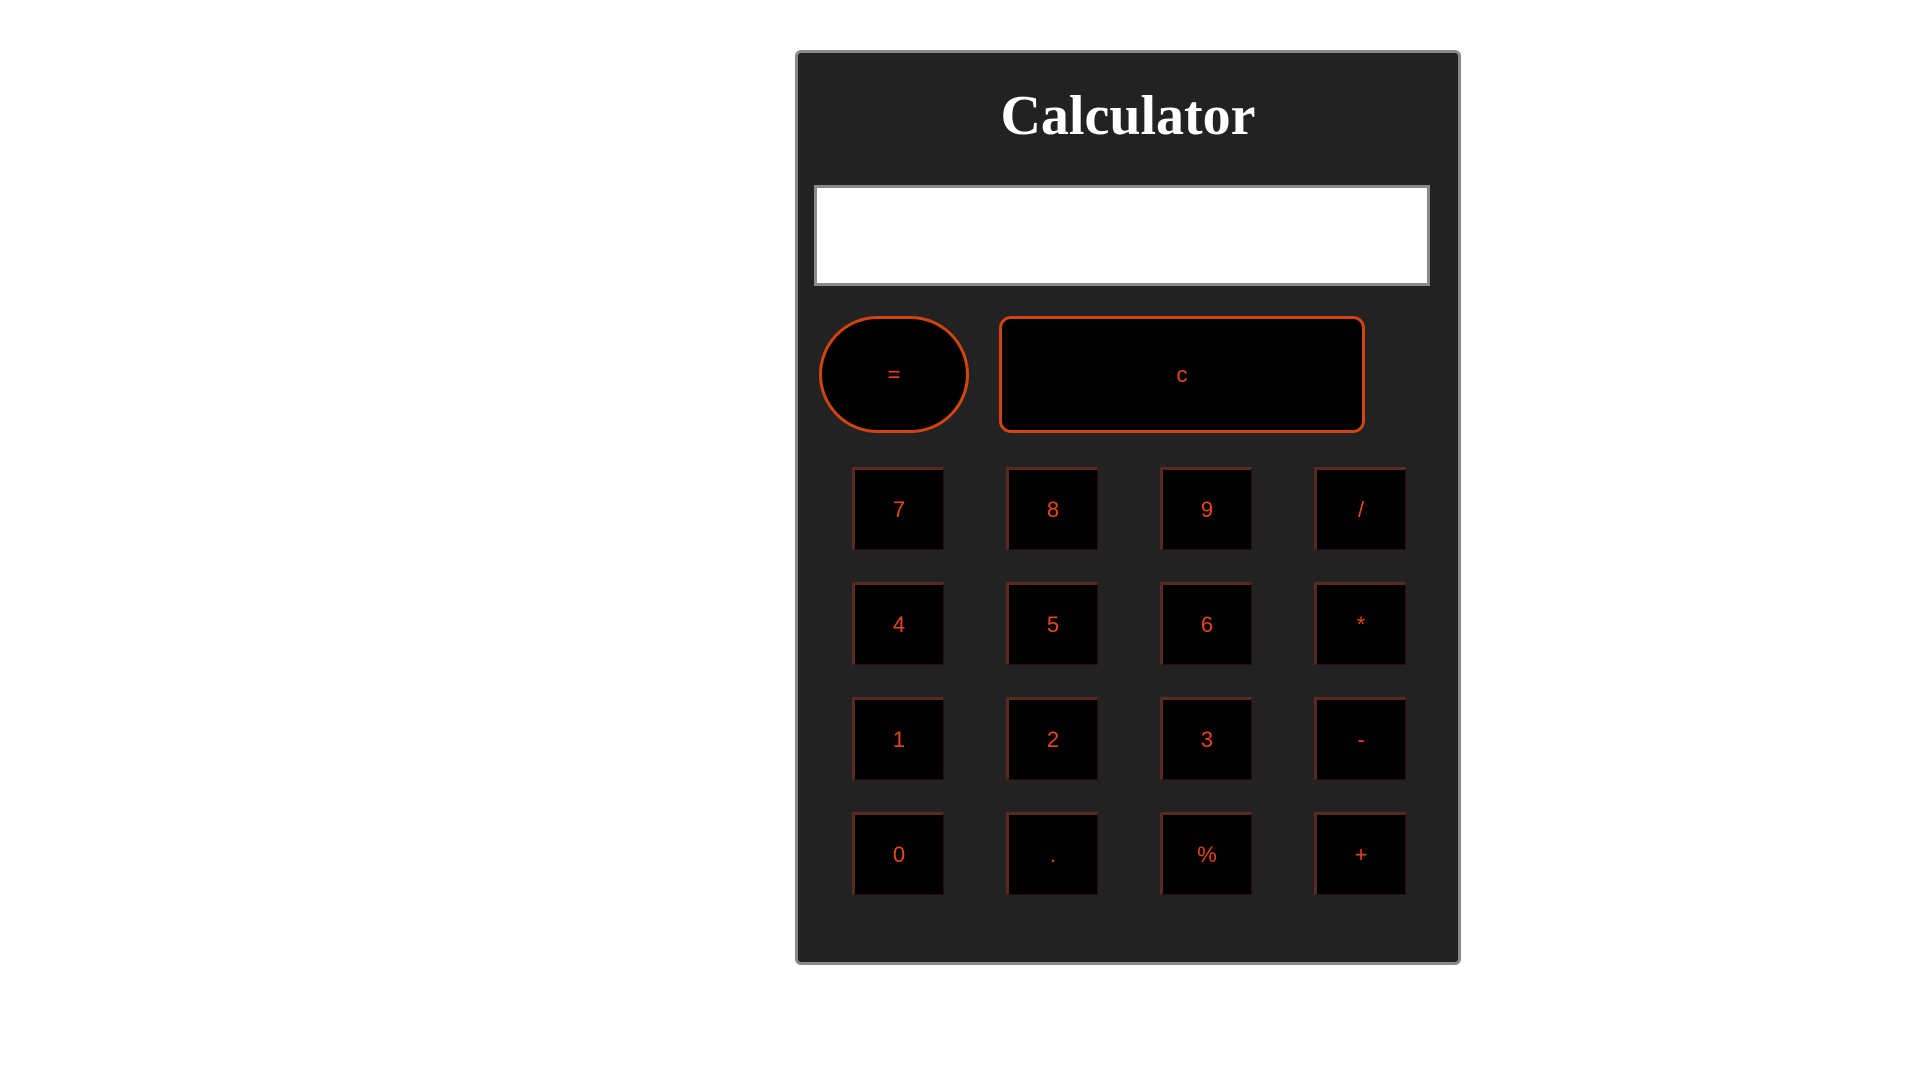 This screenshot has height=1080, width=1920. I want to click on key-7-button: 7, so click(898, 508).